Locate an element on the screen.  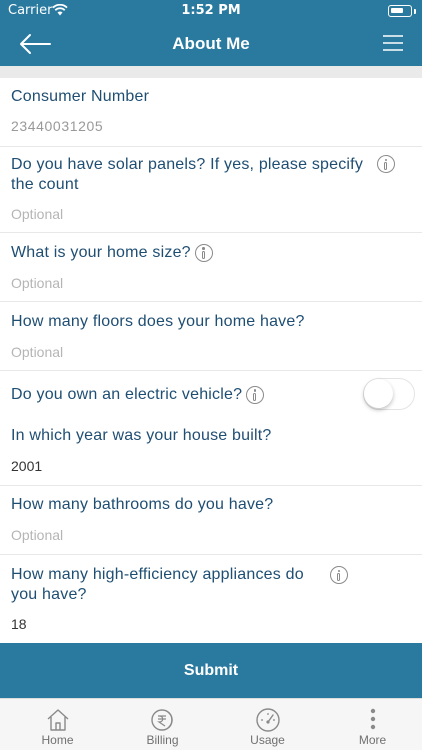
battery-icon is located at coordinates (400, 11).